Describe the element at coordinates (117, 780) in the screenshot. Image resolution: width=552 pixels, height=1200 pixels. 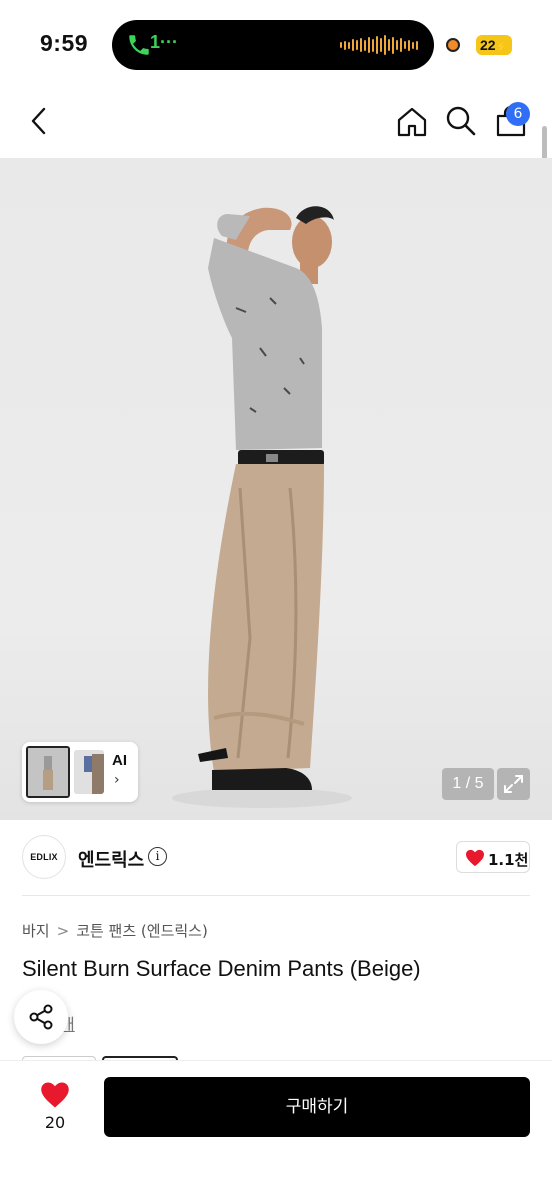
I see `chevron-right-icon: ›` at that location.